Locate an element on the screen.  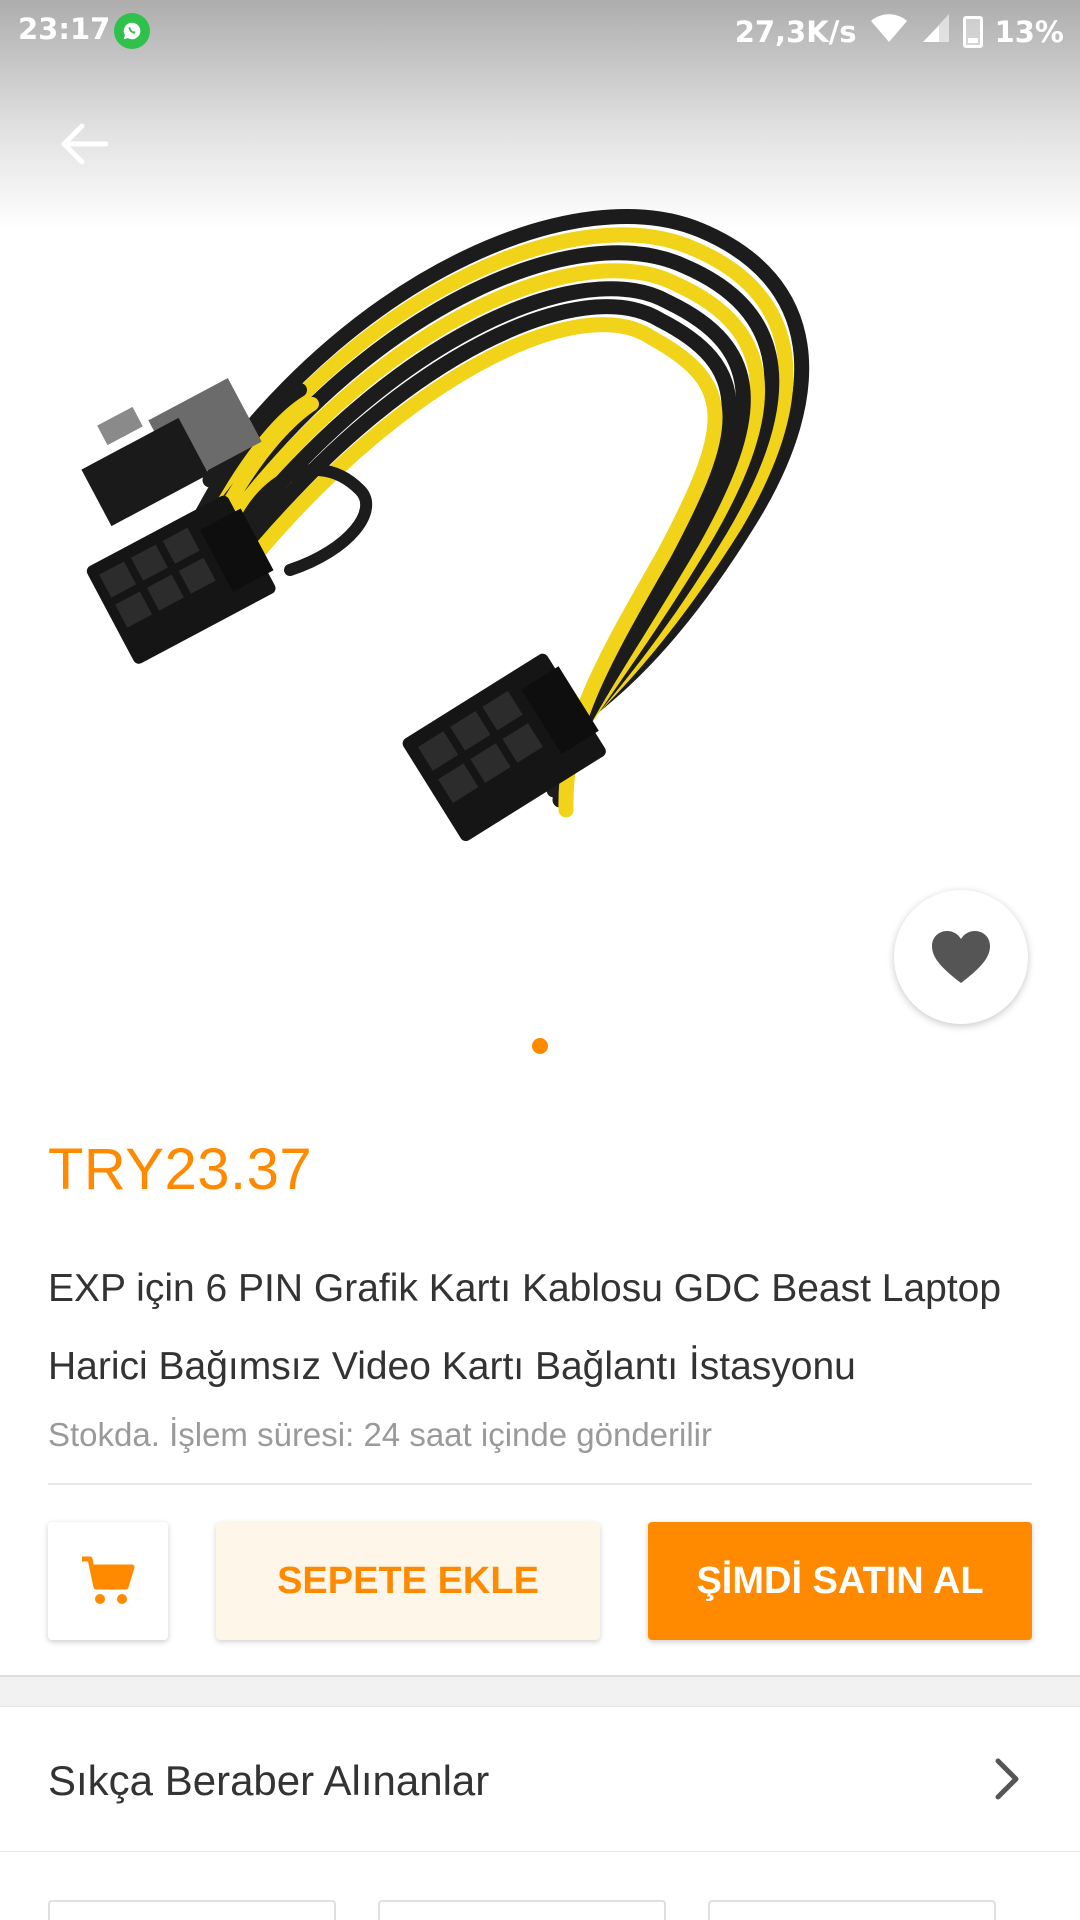
chevron-right-icon is located at coordinates (1007, 1779).